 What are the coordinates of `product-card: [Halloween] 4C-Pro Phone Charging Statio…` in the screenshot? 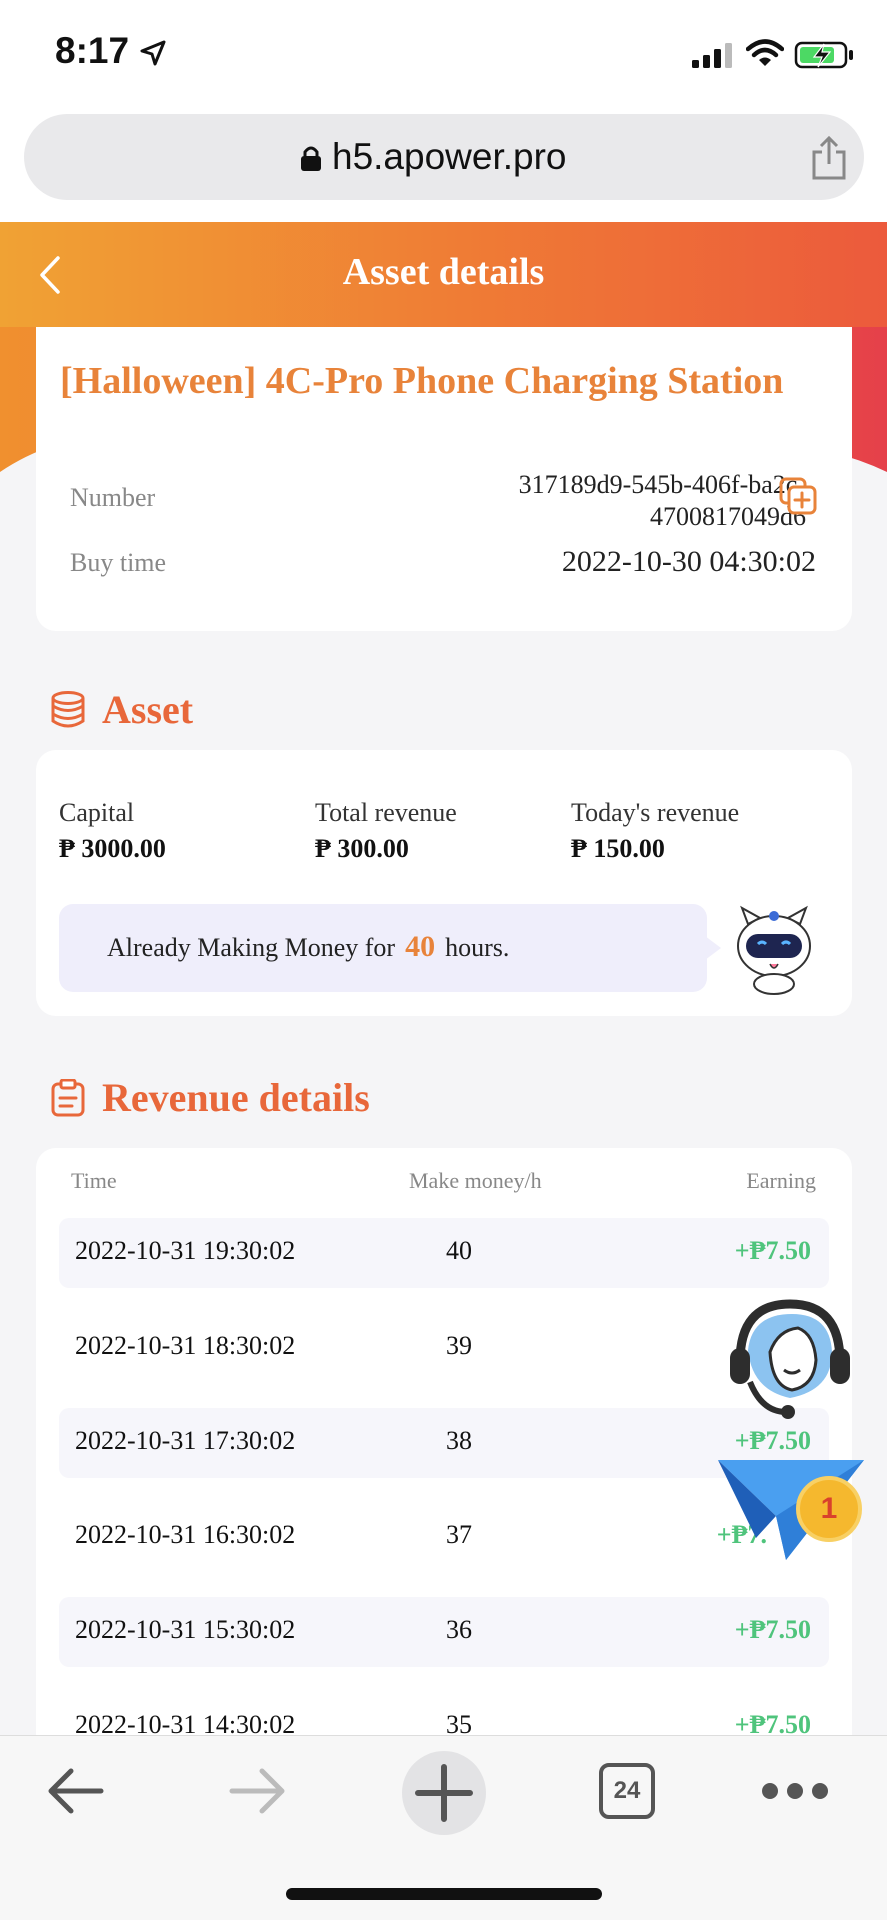 It's located at (444, 479).